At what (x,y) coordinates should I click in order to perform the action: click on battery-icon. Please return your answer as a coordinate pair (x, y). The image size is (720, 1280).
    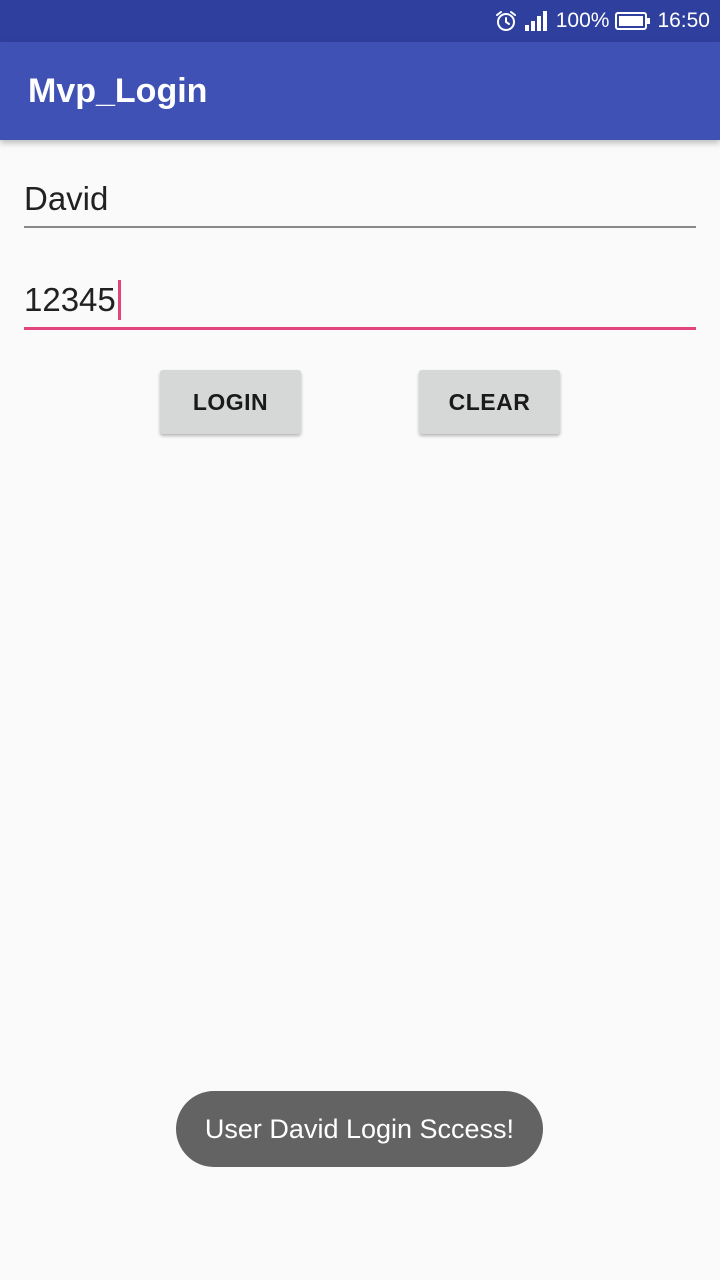
    Looking at the image, I should click on (633, 21).